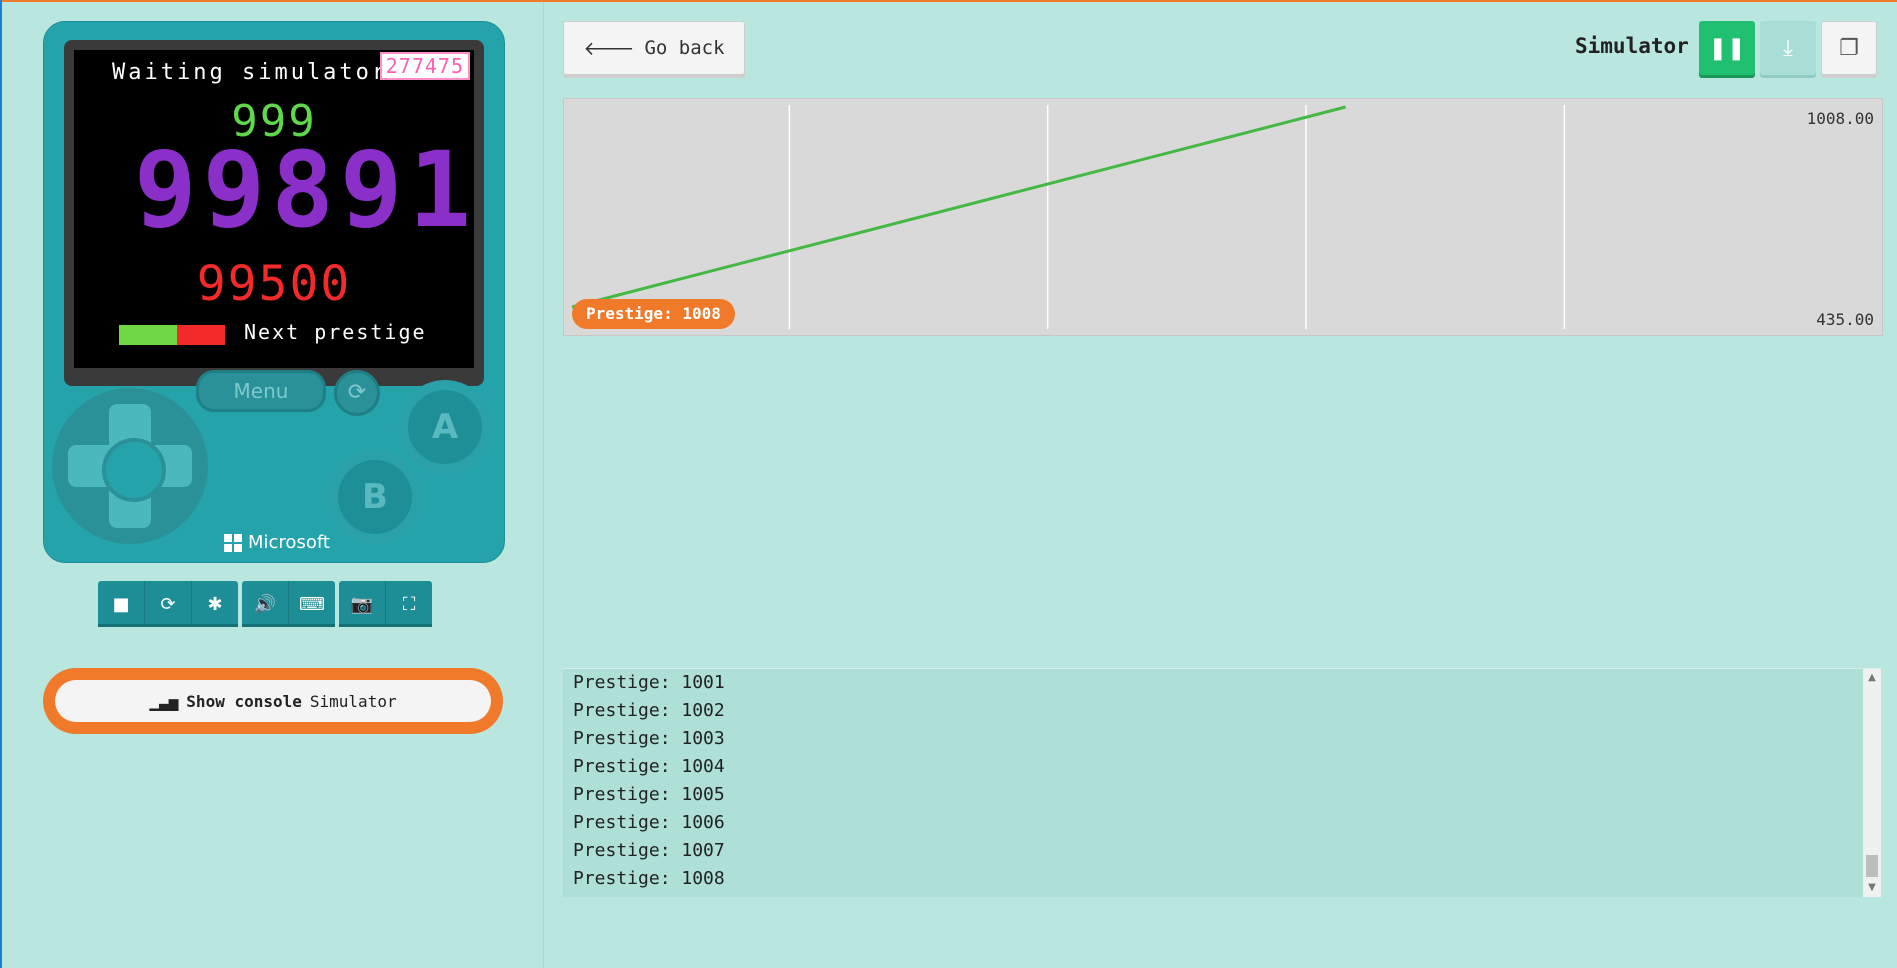  Describe the element at coordinates (353, 701) in the screenshot. I see `show-console-sublabel: Simulator` at that location.